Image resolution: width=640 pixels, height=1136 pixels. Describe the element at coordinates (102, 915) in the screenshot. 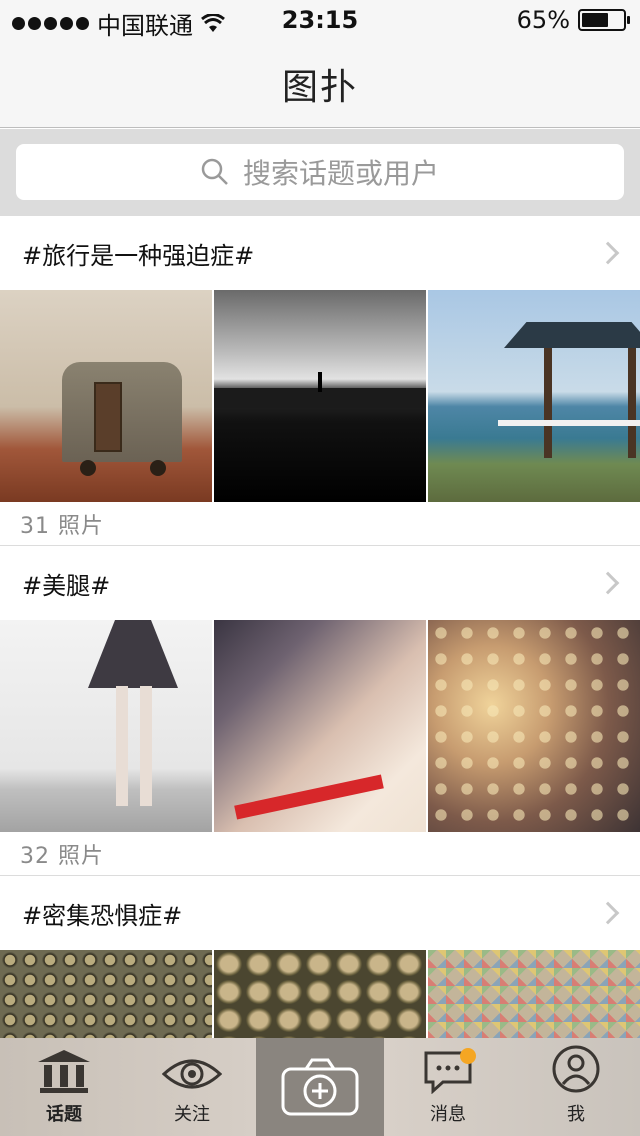

I see `topic-title: #密集恐惧症#` at that location.